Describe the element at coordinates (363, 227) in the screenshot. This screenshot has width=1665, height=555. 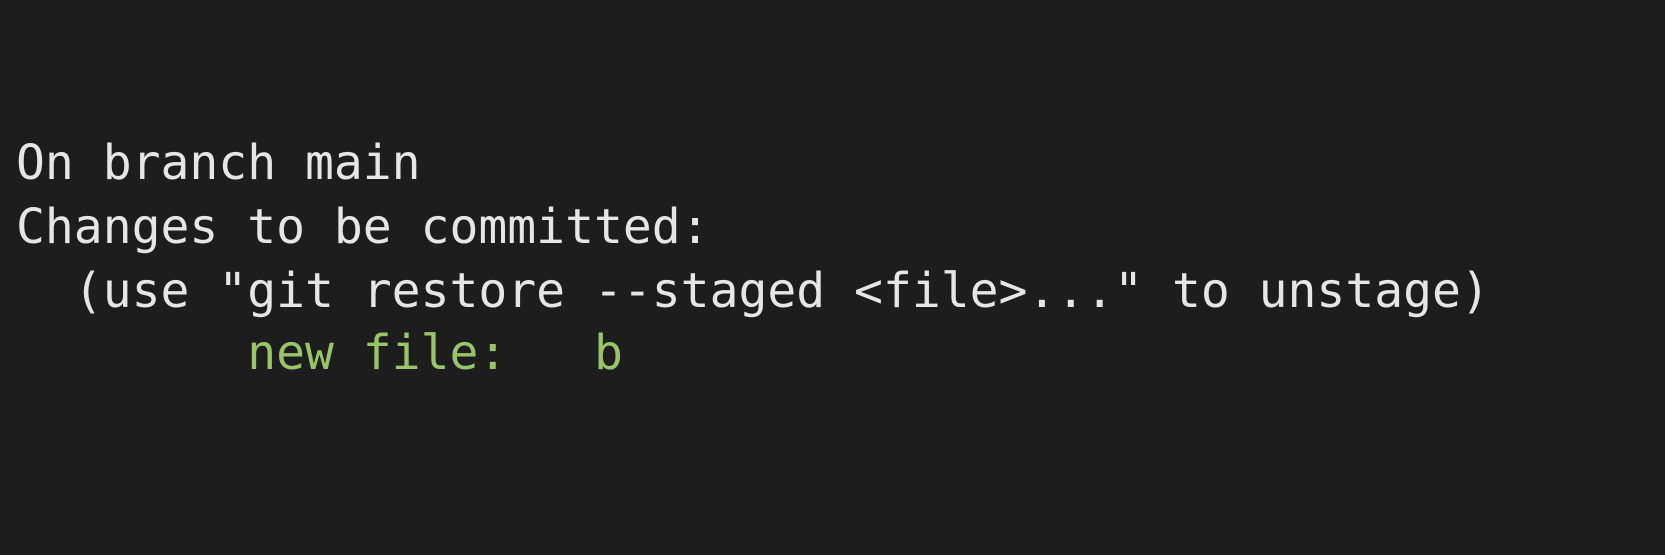
I see `output-line-changes: Changes to be committed:` at that location.